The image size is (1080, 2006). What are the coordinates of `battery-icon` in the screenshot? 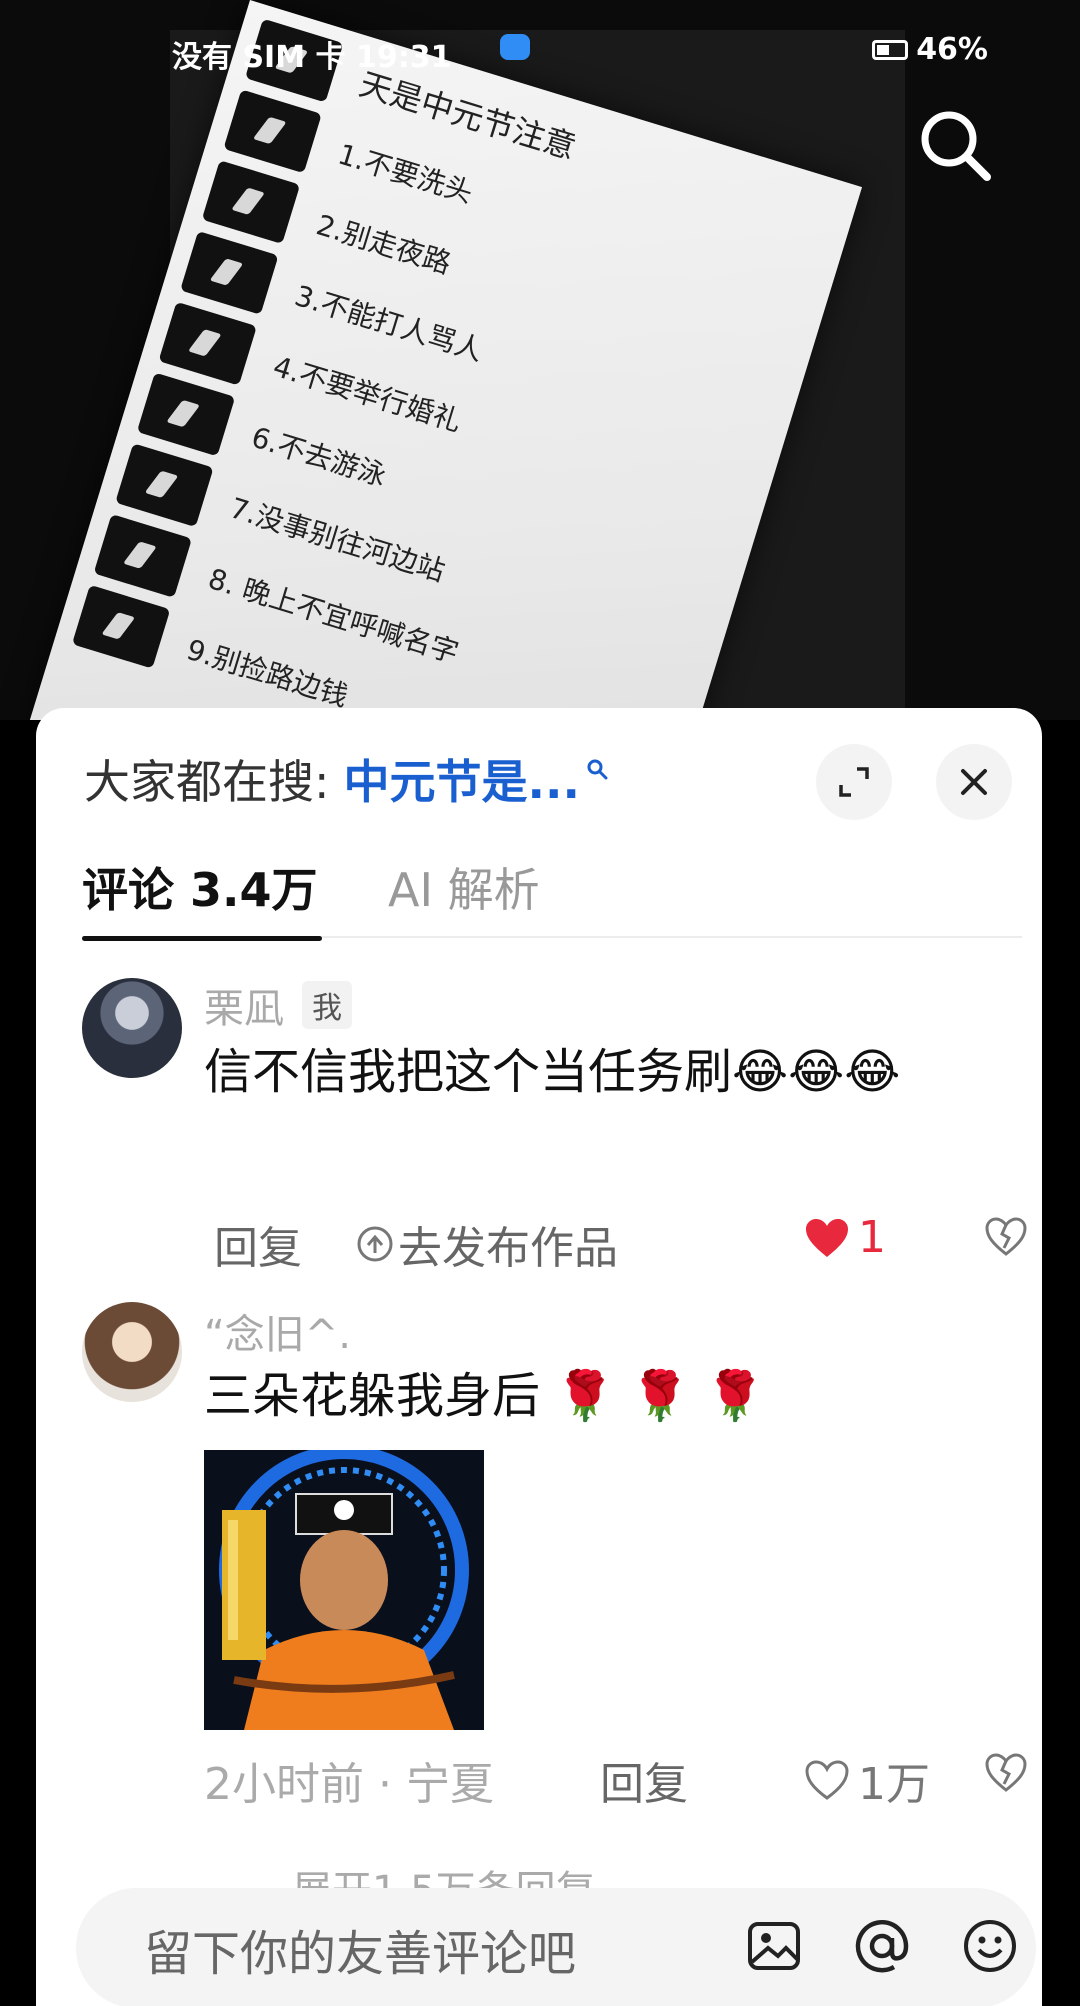 It's located at (890, 49).